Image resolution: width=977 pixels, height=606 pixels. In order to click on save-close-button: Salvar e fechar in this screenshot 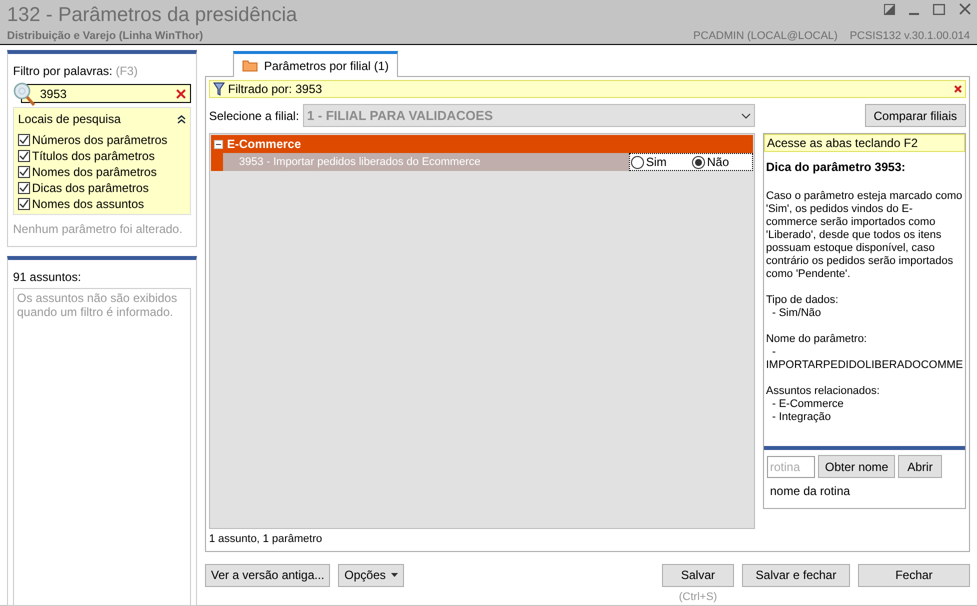, I will do `click(796, 575)`.